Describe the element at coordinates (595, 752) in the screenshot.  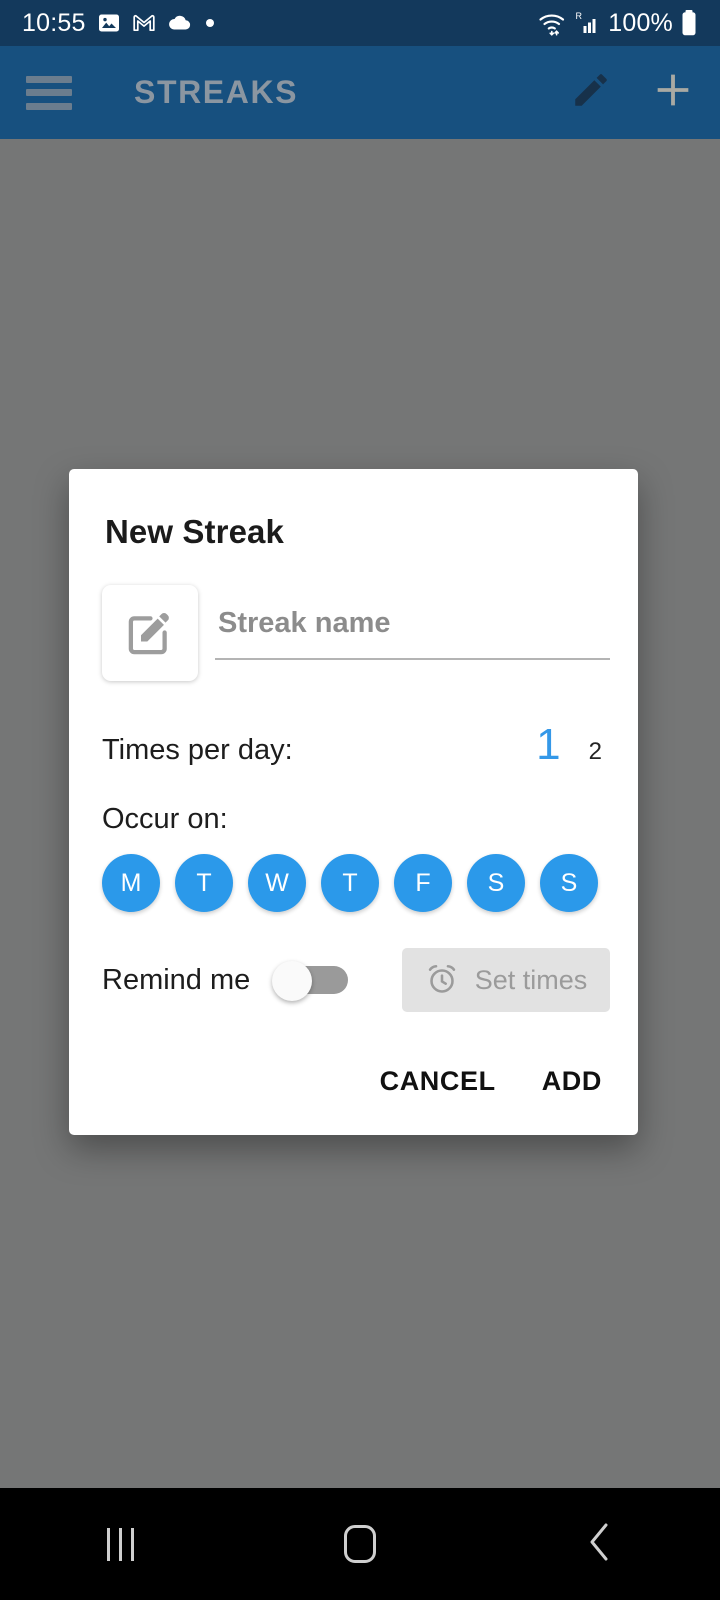
I see `times-per-day-next: 2` at that location.